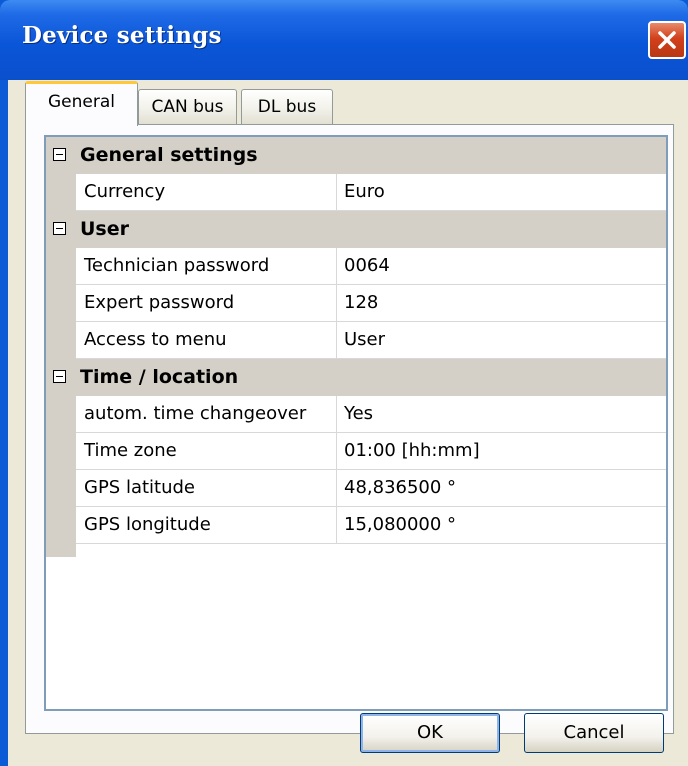 Image resolution: width=688 pixels, height=766 pixels. I want to click on property-row-gps-longitude: GPS longitude 15,080000 °, so click(371, 525).